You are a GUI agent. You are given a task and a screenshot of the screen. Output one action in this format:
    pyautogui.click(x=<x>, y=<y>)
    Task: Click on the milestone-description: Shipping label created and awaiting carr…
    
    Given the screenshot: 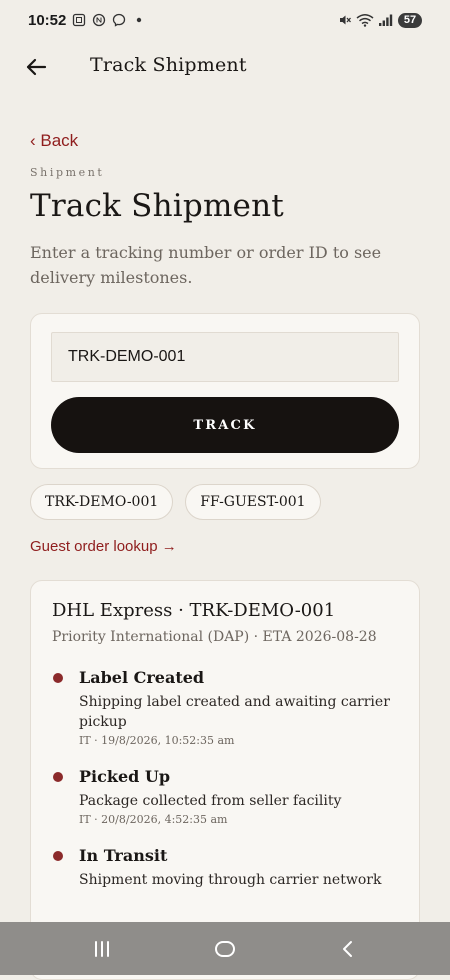 What is the action you would take?
    pyautogui.click(x=234, y=712)
    